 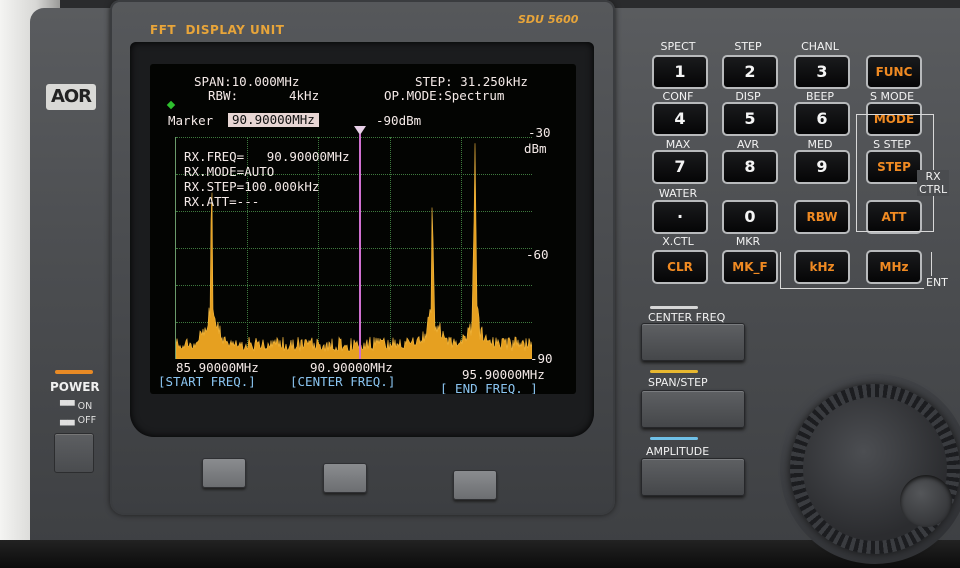 I want to click on rx-step-readout: RX.STEP=100.000kHz, so click(x=252, y=186).